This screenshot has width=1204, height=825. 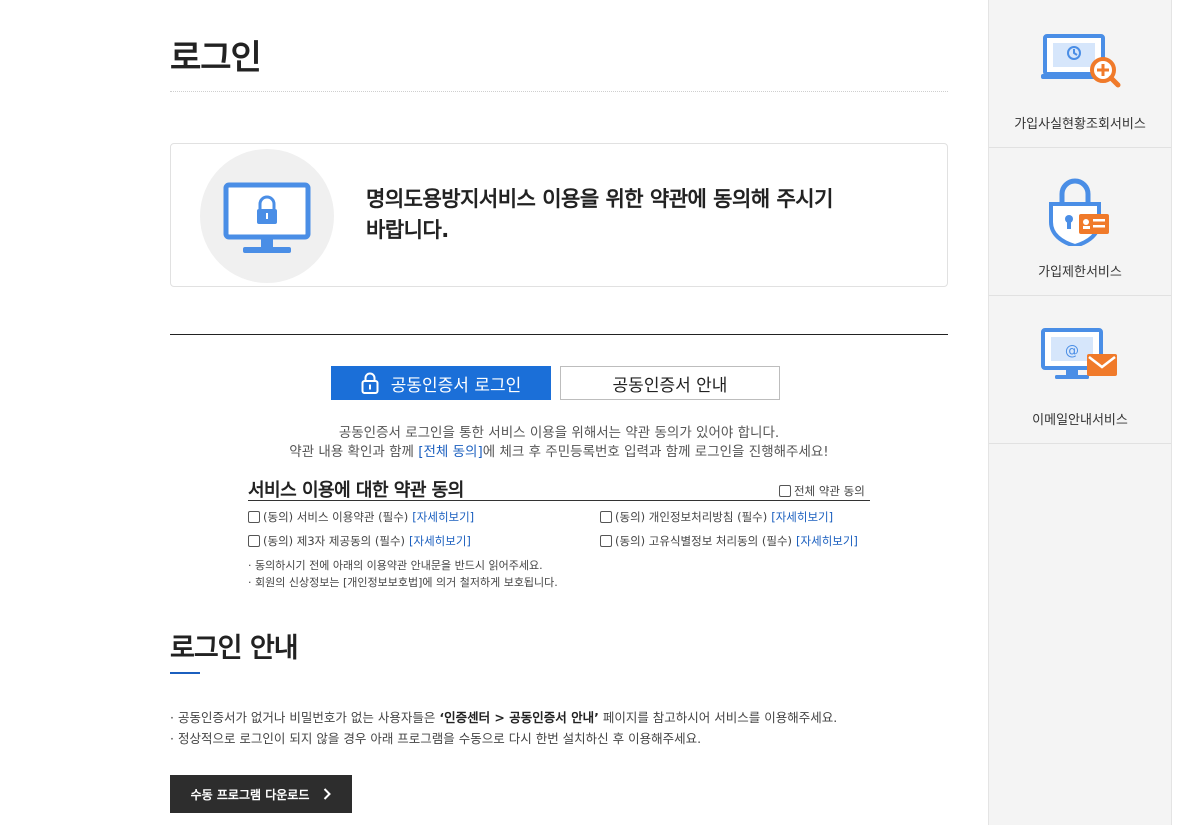 What do you see at coordinates (395, 565) in the screenshot?
I see `agreement-note: · 동의하시기 전에 아래의 이용약관 안내문을 반드시 읽어주세요.` at bounding box center [395, 565].